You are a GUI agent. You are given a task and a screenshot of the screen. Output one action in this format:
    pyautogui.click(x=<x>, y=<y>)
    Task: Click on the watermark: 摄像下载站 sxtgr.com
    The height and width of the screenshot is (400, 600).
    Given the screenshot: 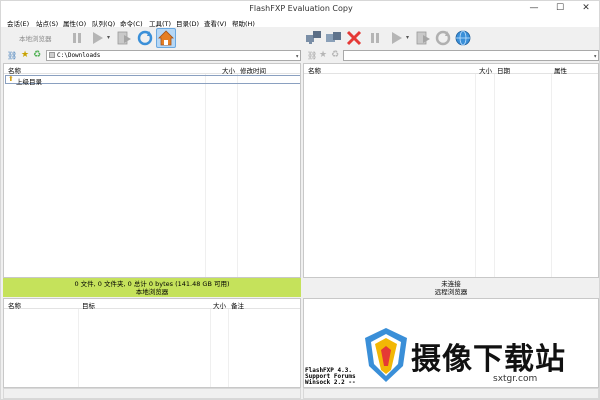 What is the action you would take?
    pyautogui.click(x=476, y=361)
    